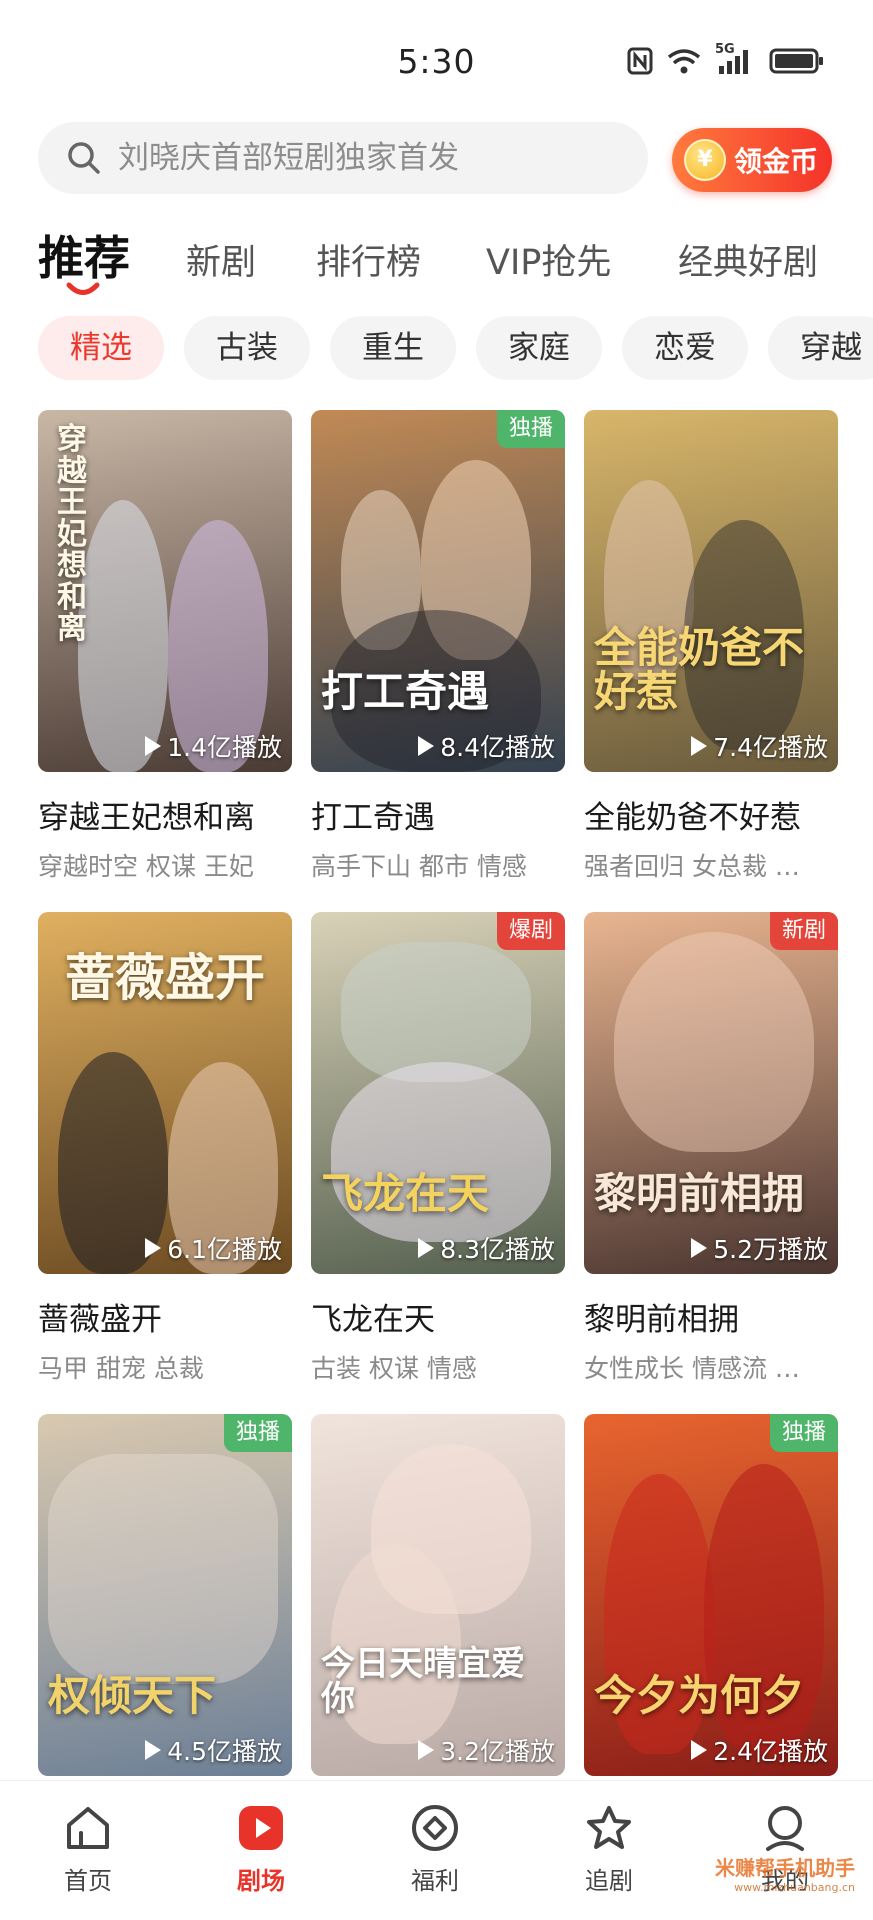  Describe the element at coordinates (685, 348) in the screenshot. I see `chip-romance: 恋爱` at that location.